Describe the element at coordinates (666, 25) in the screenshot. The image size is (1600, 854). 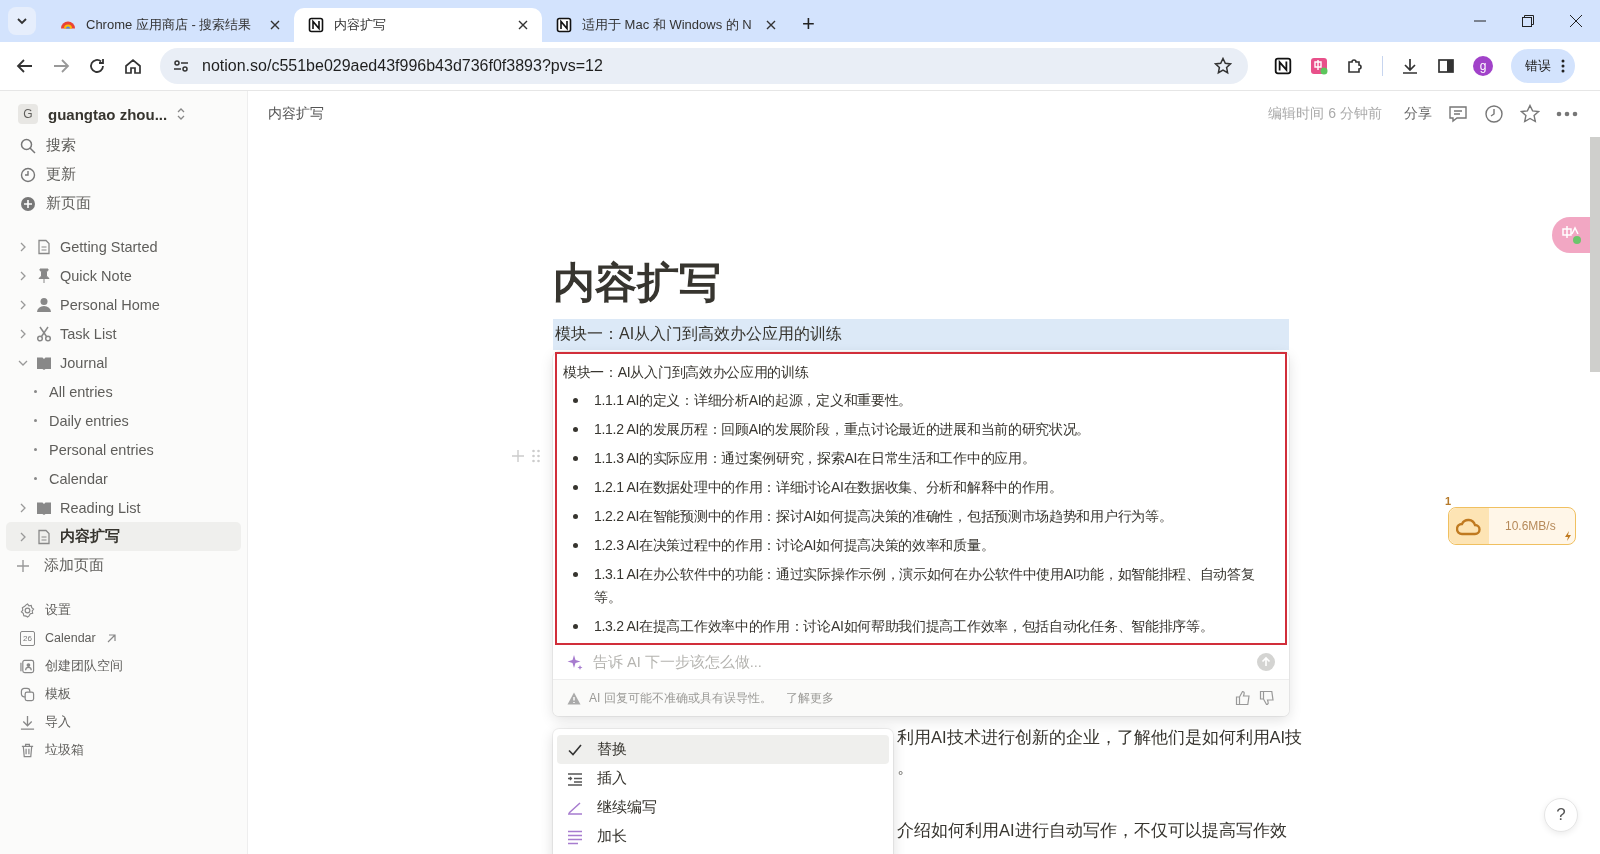
I see `browser-tab: 适用于 Mac 和 Windows 的 N` at that location.